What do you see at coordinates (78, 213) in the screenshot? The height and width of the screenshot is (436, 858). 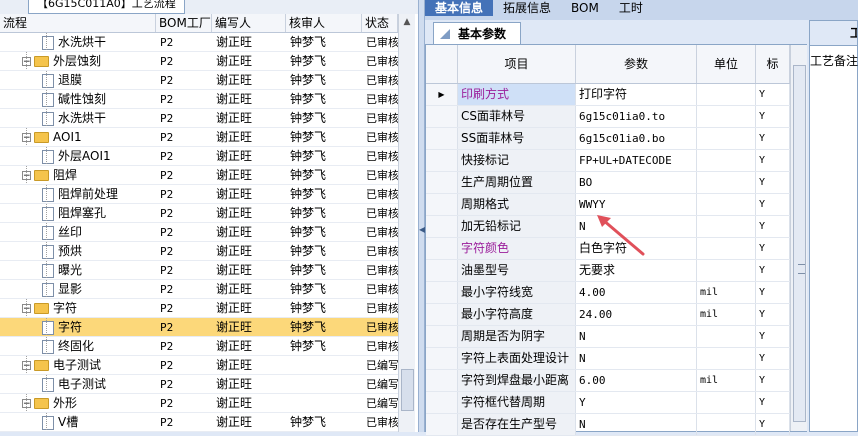 I see `tree-node: 阻焊塞孔` at bounding box center [78, 213].